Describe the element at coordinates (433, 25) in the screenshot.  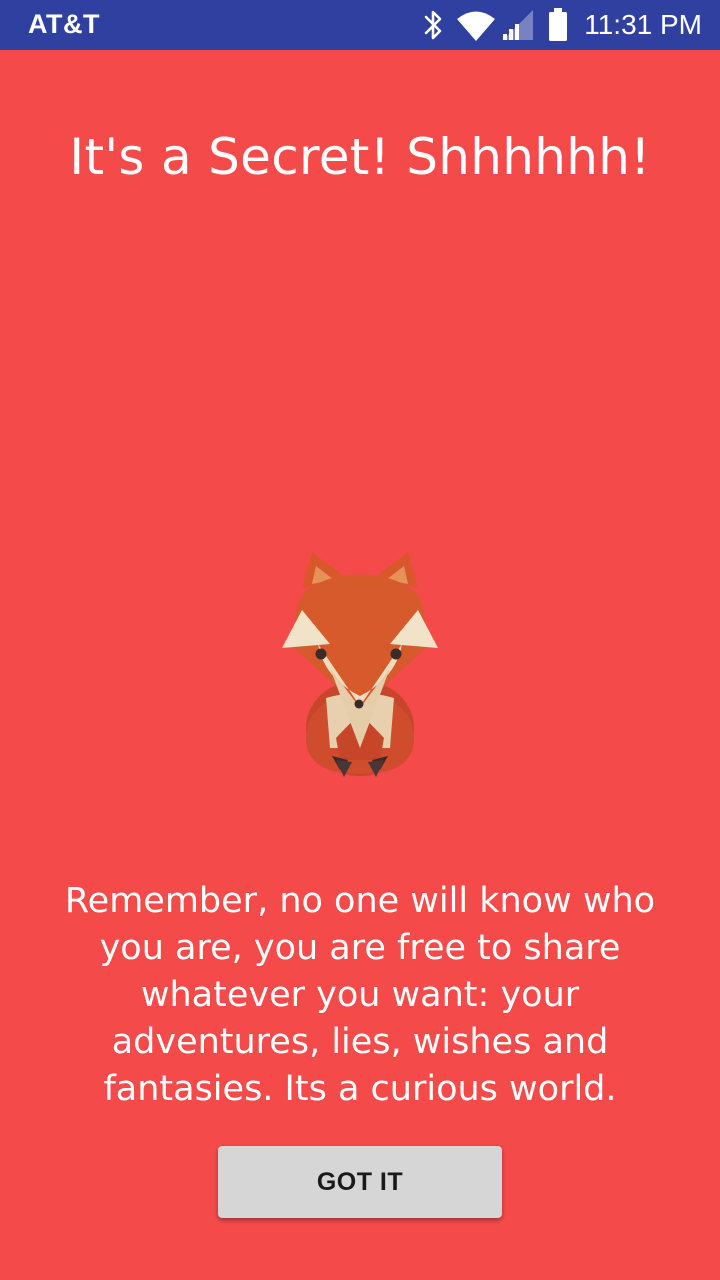
I see `bluetooth-icon` at that location.